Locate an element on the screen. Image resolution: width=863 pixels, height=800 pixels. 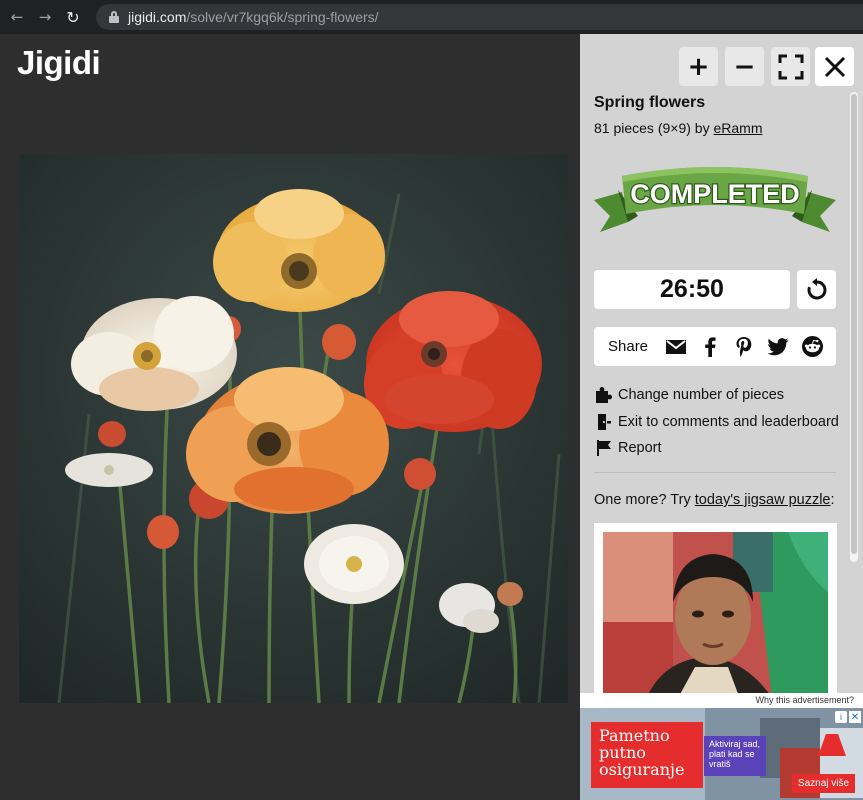
ad-subtext: Aktiviraj sad, plati kad se vratiš is located at coordinates (735, 756).